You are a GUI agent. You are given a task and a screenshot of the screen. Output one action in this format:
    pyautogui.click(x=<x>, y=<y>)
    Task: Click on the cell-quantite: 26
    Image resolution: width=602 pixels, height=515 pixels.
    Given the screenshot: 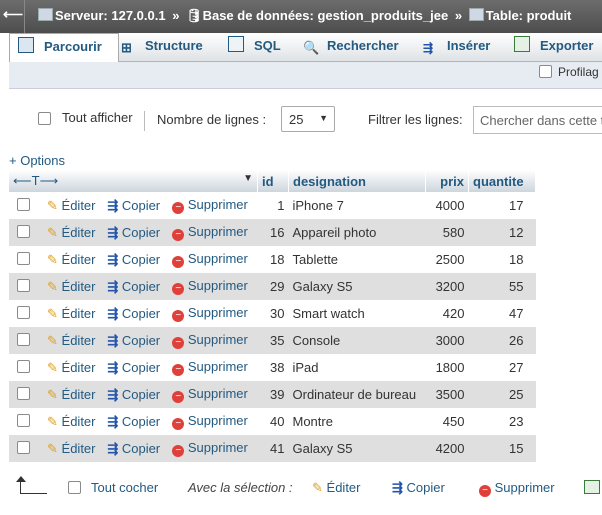 What is the action you would take?
    pyautogui.click(x=502, y=340)
    